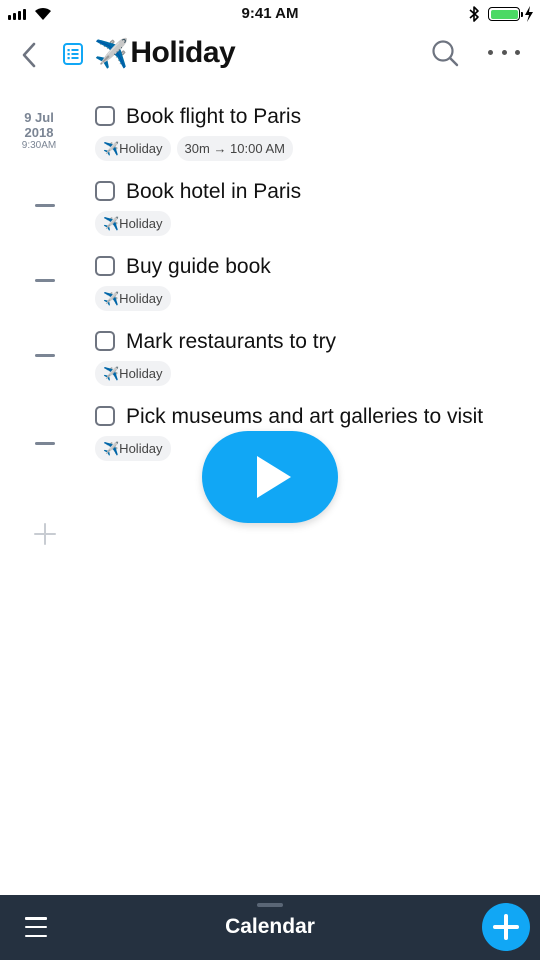 The image size is (540, 960). What do you see at coordinates (305, 207) in the screenshot?
I see `task-item: Book hotel in Paris ✈️Holiday` at bounding box center [305, 207].